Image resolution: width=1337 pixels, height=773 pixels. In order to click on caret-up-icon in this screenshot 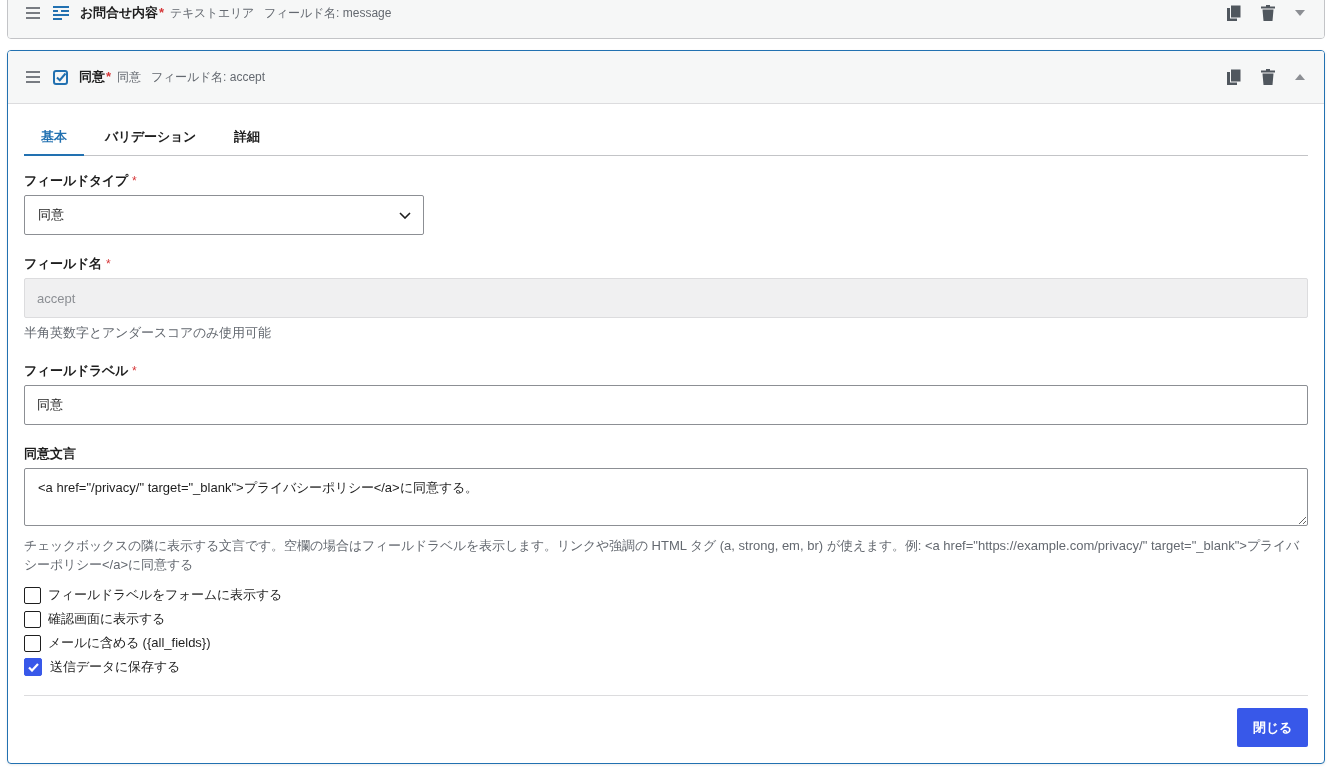, I will do `click(1300, 77)`.